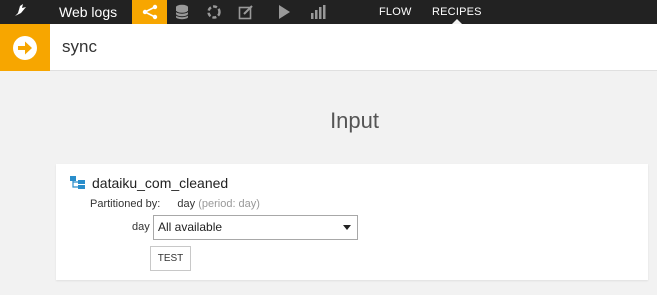 This screenshot has height=295, width=657. I want to click on top-navbar: Web logs FLOW RECIPES, so click(328, 12).